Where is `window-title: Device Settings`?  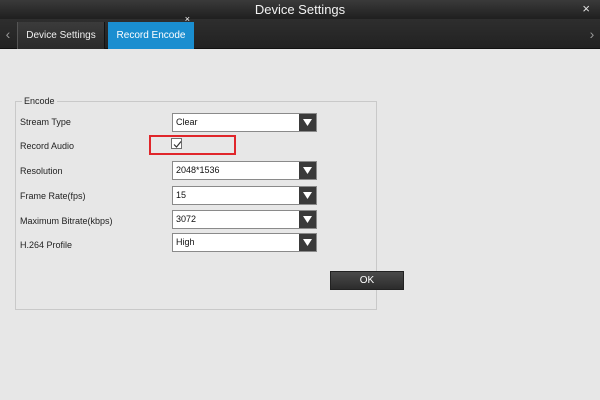
window-title: Device Settings is located at coordinates (300, 9).